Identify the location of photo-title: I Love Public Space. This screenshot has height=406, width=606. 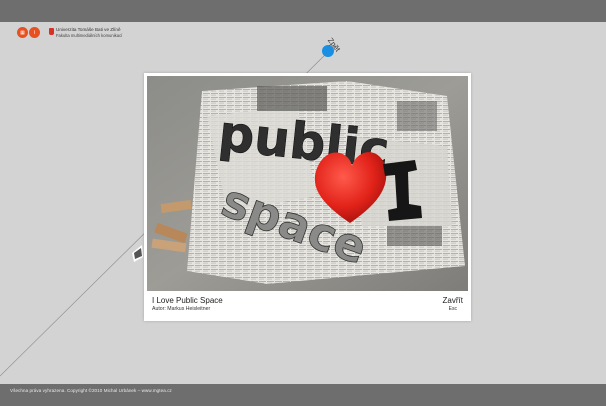
(187, 300).